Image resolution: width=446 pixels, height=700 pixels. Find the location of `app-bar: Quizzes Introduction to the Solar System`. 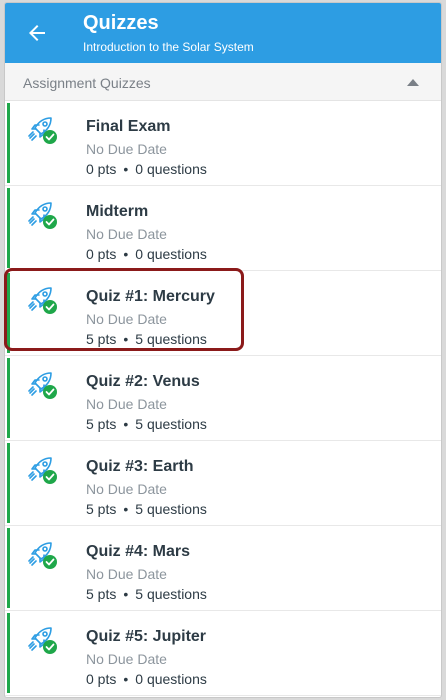

app-bar: Quizzes Introduction to the Solar System is located at coordinates (223, 33).